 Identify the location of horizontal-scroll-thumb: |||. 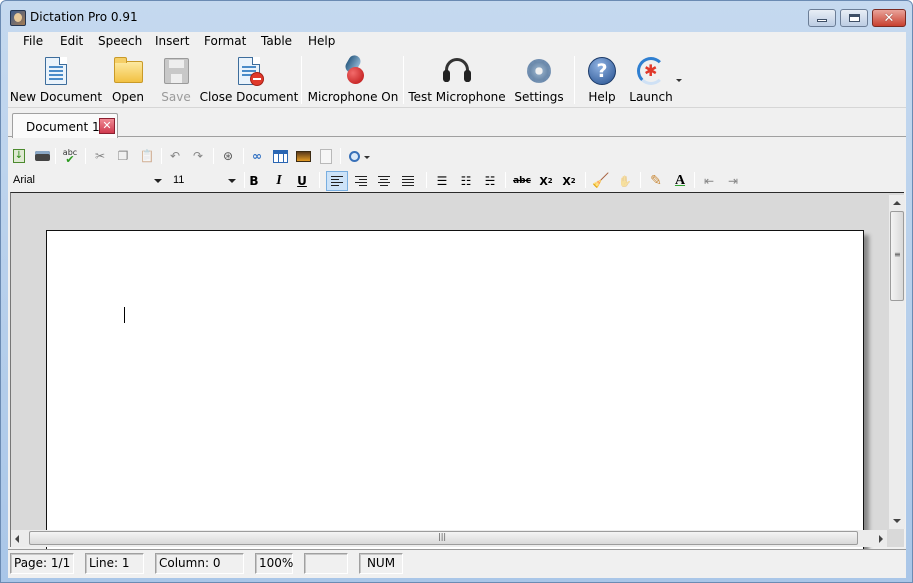
(443, 538).